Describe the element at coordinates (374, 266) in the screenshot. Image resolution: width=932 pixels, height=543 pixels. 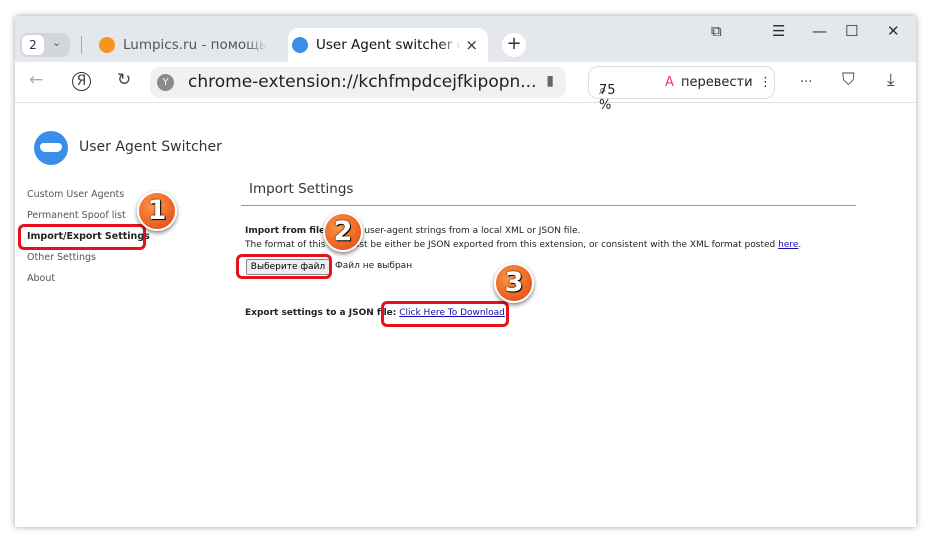
I see `no-file-text: Файл не выбран` at that location.